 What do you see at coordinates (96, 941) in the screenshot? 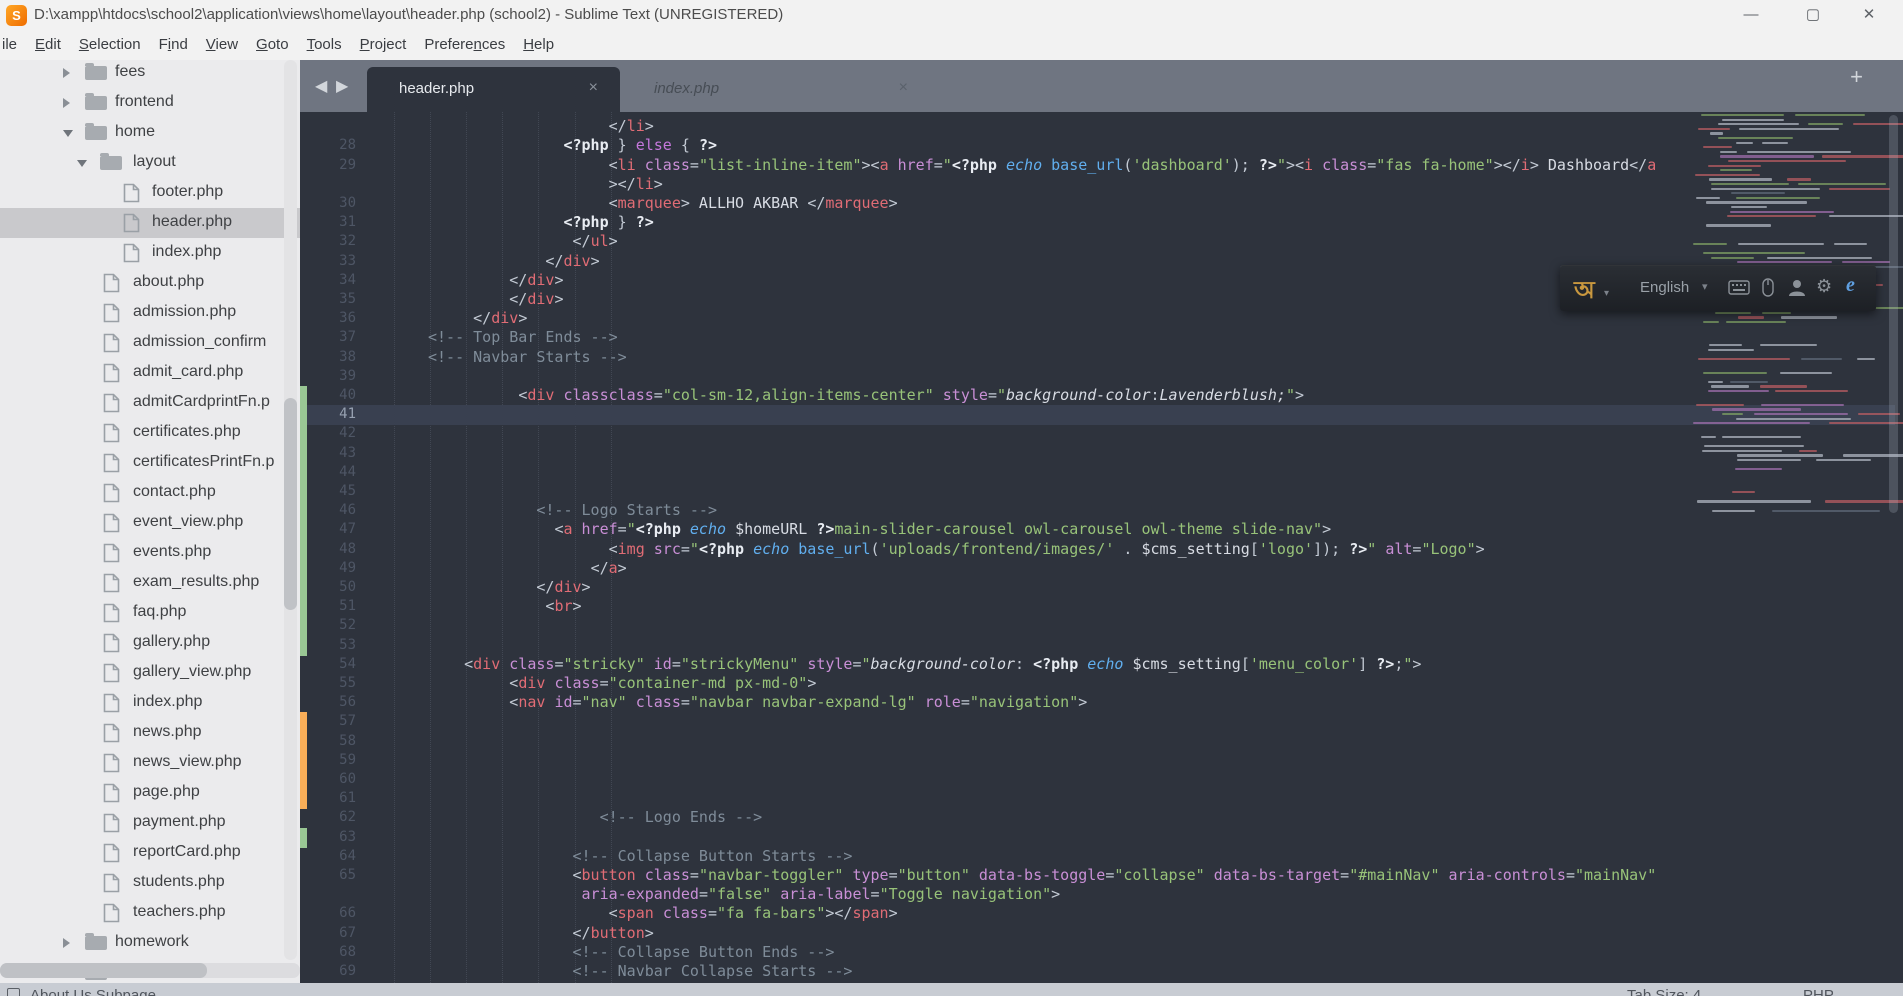
I see `folder-icon` at bounding box center [96, 941].